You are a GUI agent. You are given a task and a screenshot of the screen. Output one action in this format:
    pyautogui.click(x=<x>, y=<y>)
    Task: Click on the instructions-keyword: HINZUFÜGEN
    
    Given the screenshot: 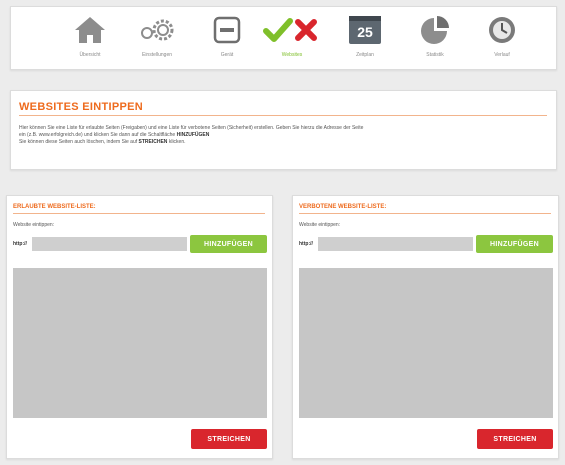 What is the action you would take?
    pyautogui.click(x=193, y=135)
    